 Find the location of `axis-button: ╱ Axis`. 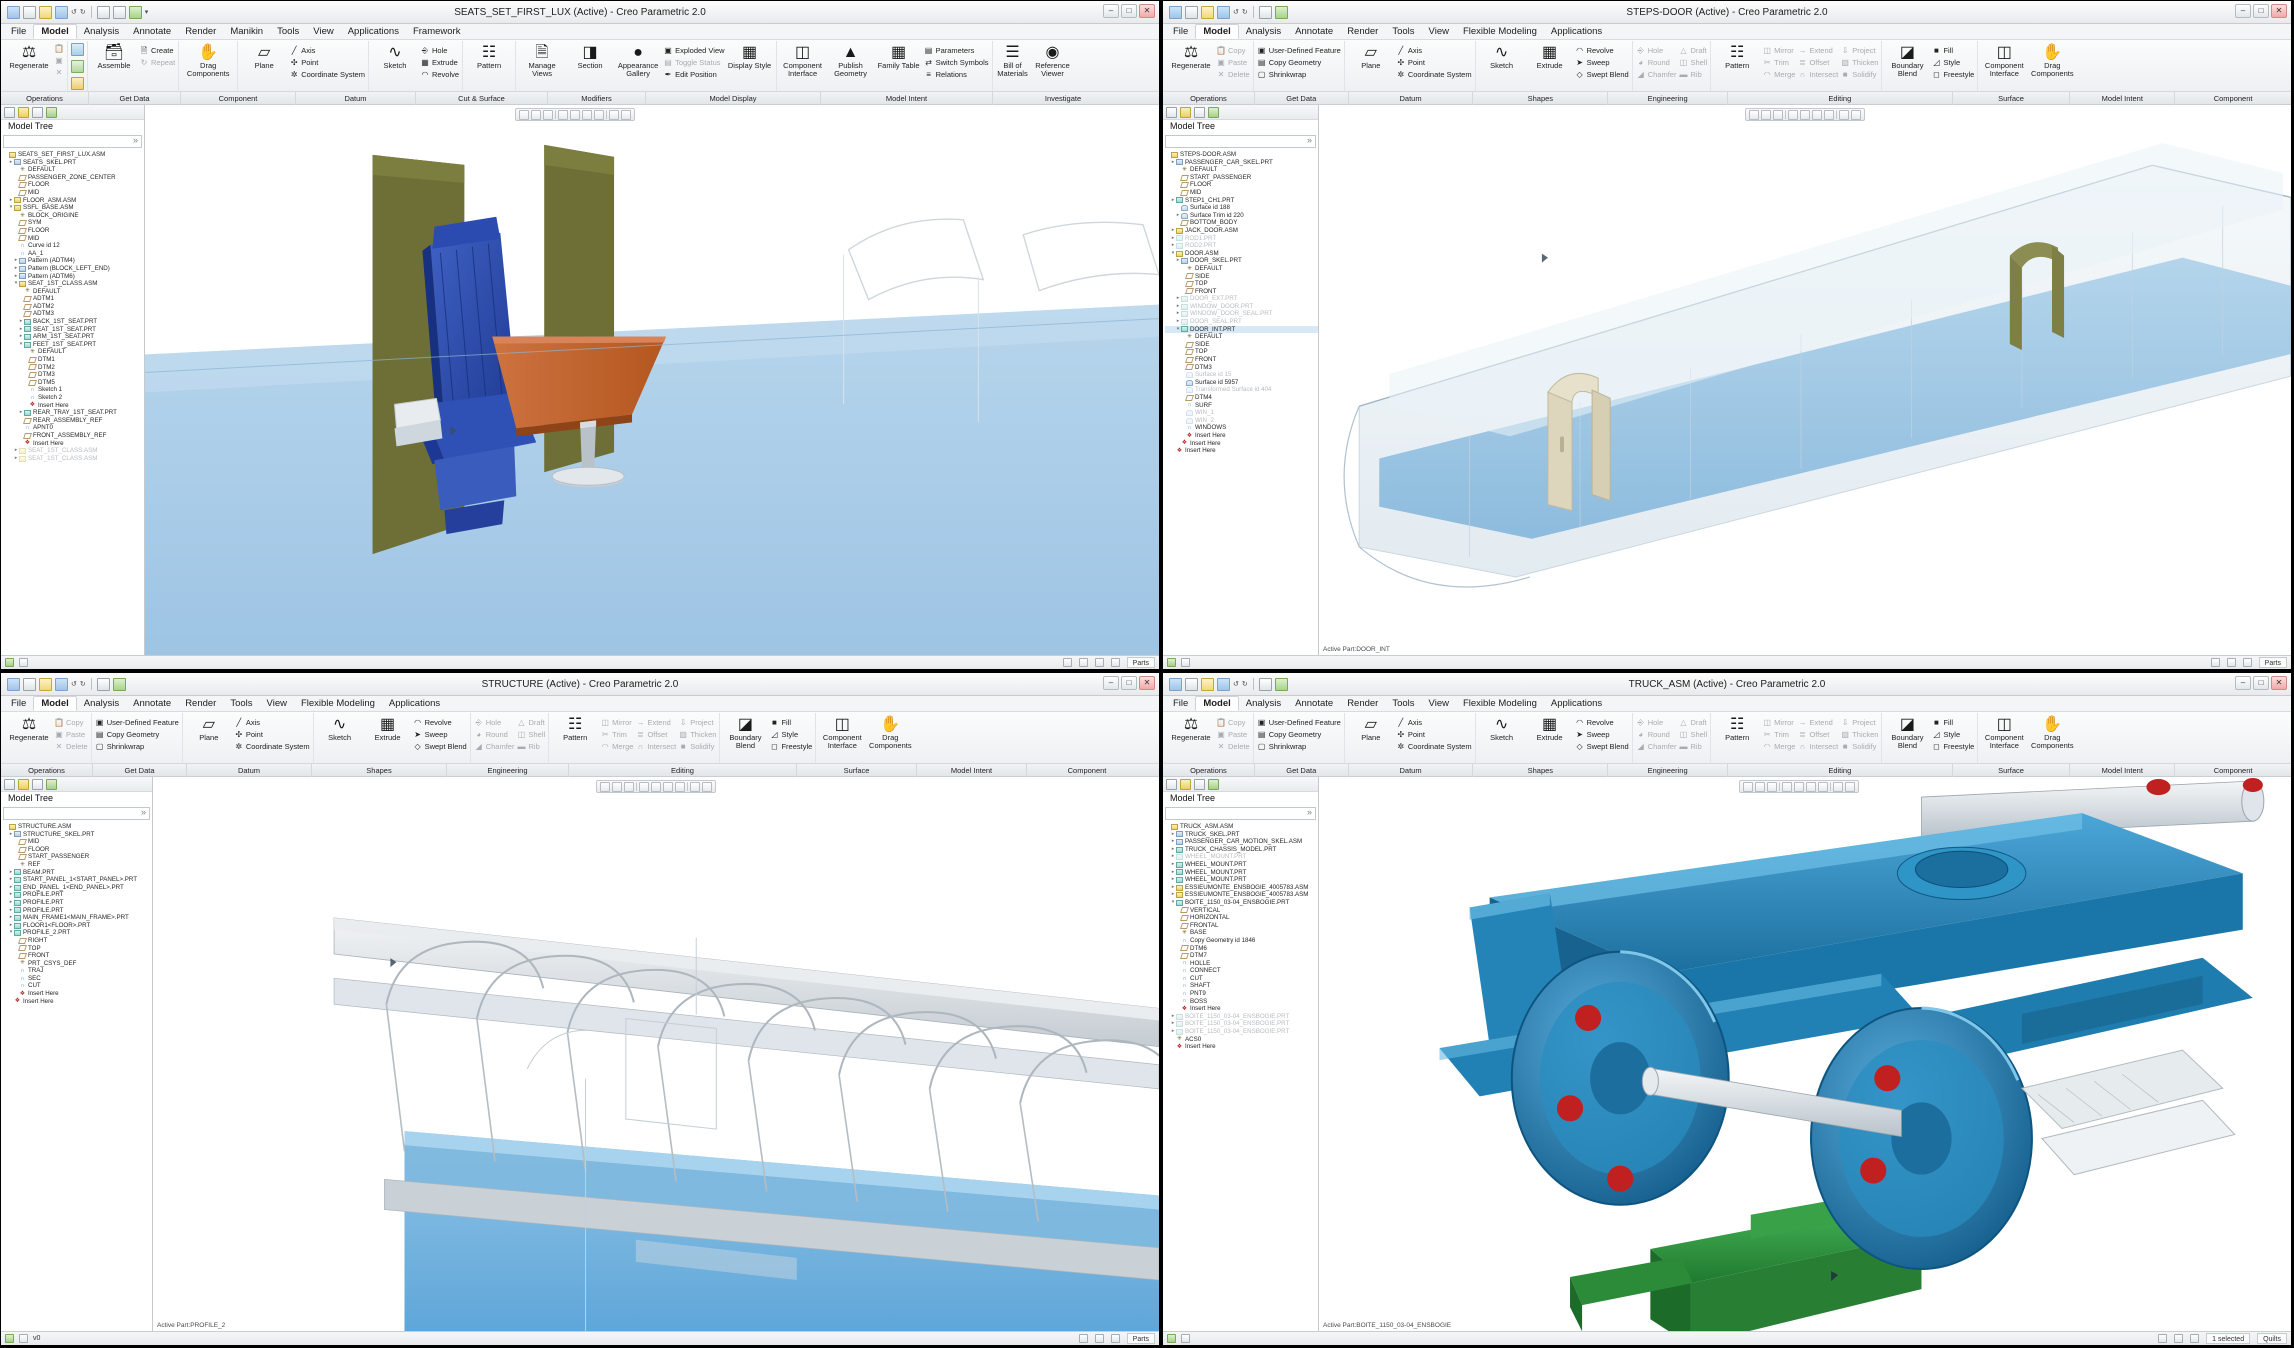

axis-button: ╱ Axis is located at coordinates (1434, 722).